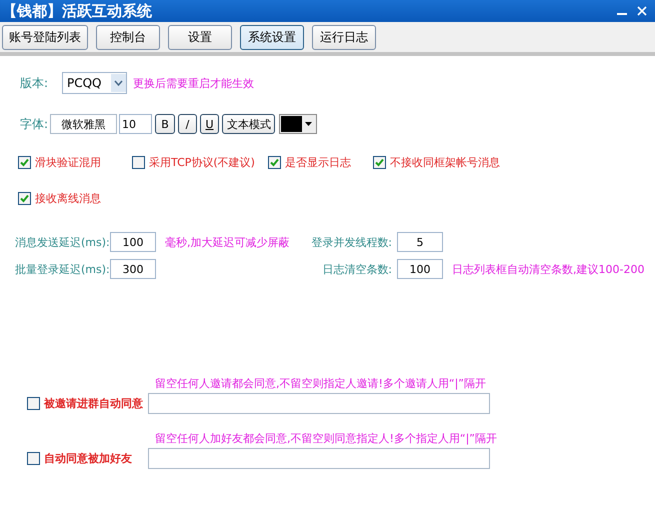 Image resolution: width=655 pixels, height=525 pixels. Describe the element at coordinates (68, 162) in the screenshot. I see `option-label: 滑块验证混用` at that location.